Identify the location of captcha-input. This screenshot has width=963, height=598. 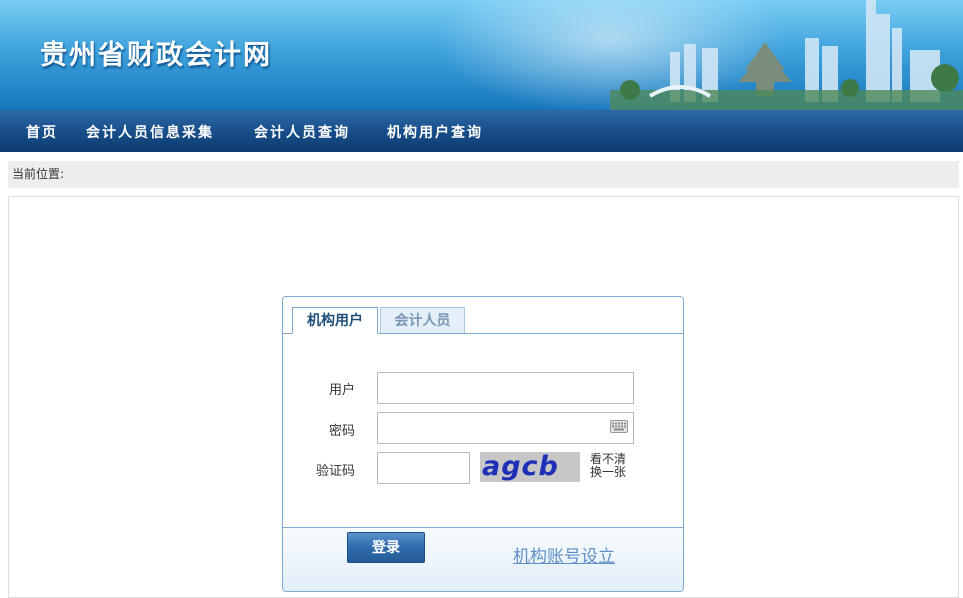
(423, 468).